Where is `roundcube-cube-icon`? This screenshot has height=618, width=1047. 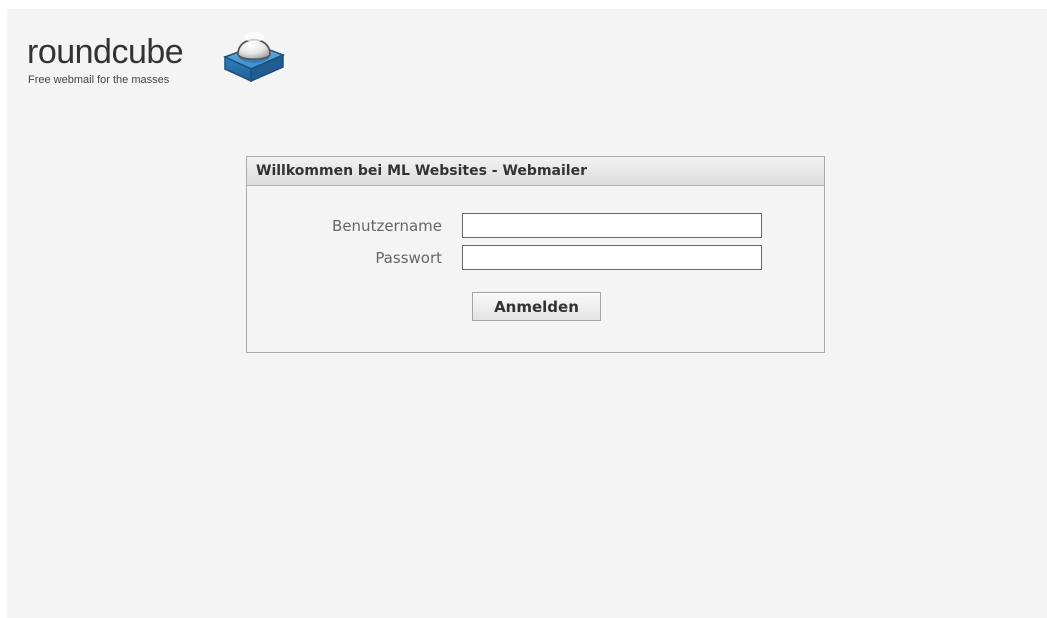
roundcube-cube-icon is located at coordinates (254, 57).